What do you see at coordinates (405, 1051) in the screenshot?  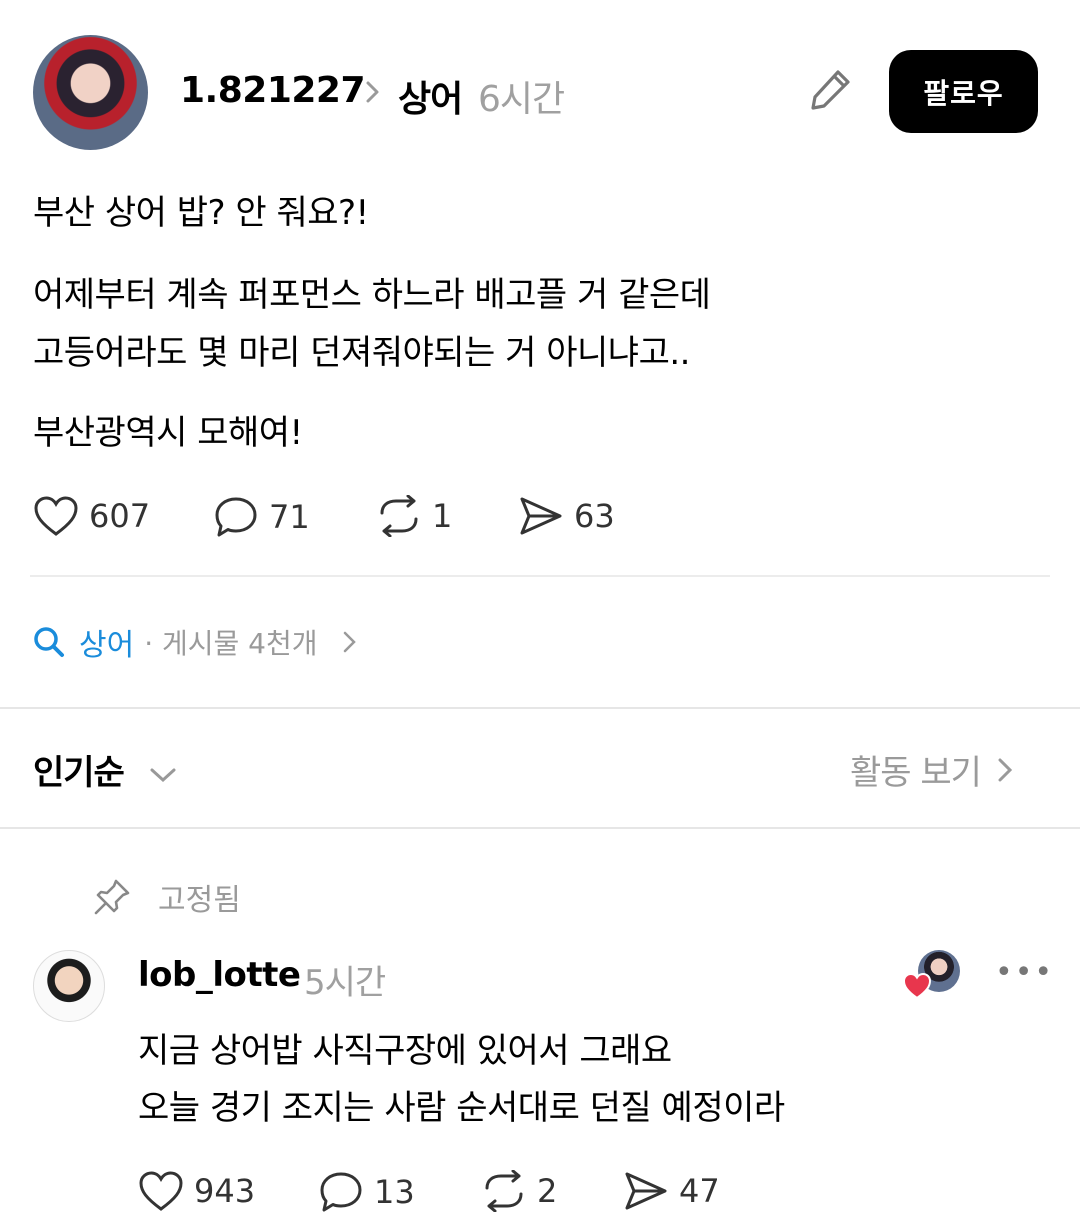 I see `comment-text-line: 지금 상어밥 사직구장에 있어서 그래요` at bounding box center [405, 1051].